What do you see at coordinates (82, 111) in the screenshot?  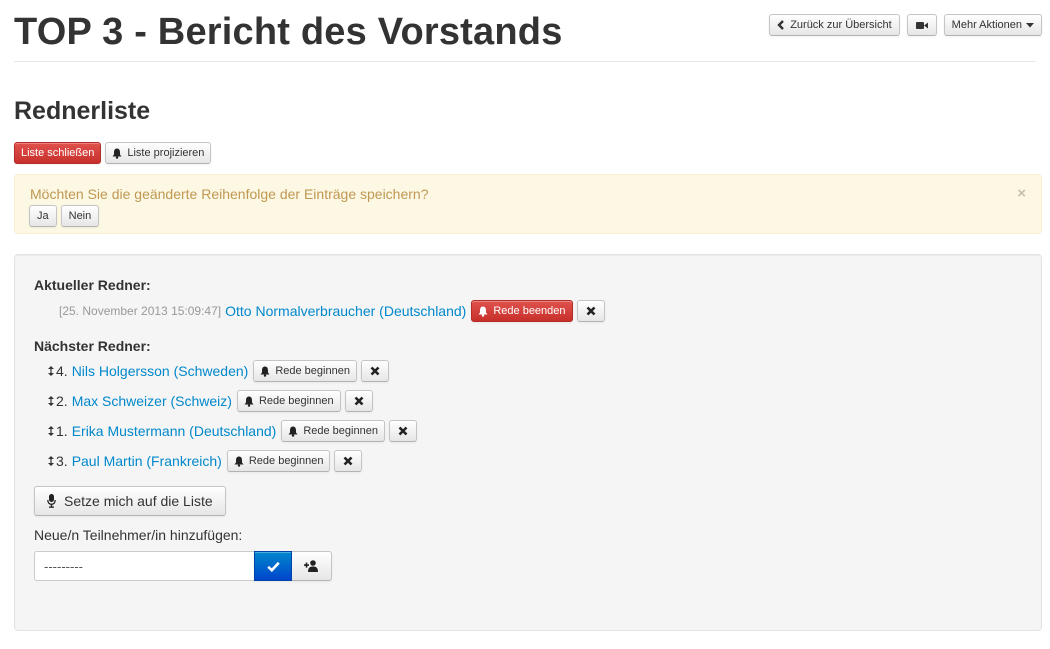 I see `section-title: Rednerliste` at bounding box center [82, 111].